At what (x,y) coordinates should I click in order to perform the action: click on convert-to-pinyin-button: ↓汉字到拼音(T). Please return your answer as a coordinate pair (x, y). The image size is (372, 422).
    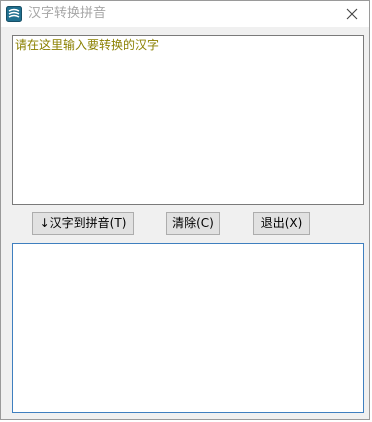
    Looking at the image, I should click on (83, 223).